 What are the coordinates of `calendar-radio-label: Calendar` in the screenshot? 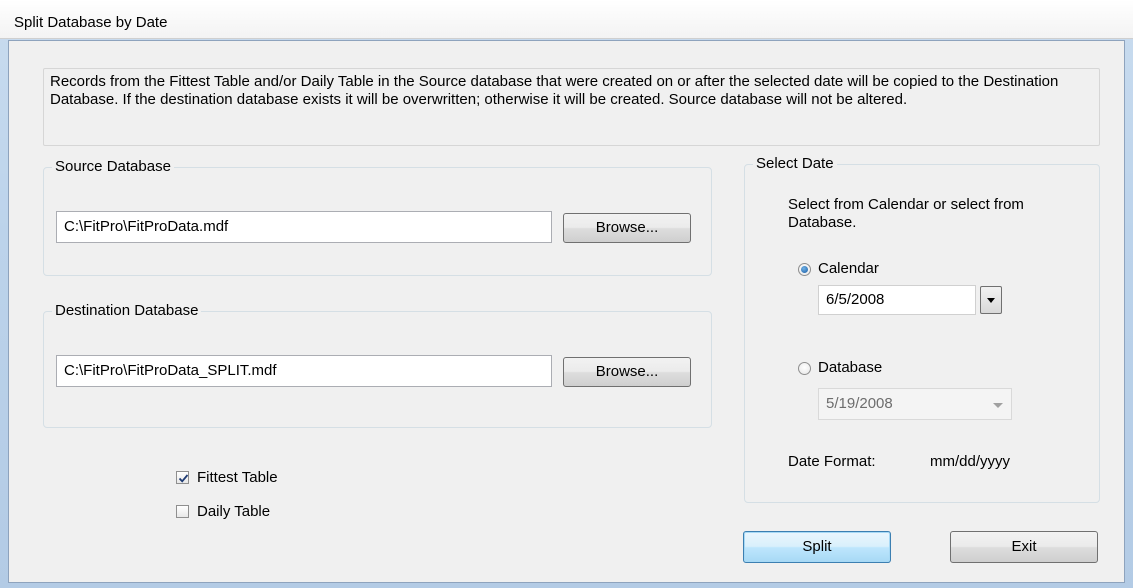 It's located at (848, 269).